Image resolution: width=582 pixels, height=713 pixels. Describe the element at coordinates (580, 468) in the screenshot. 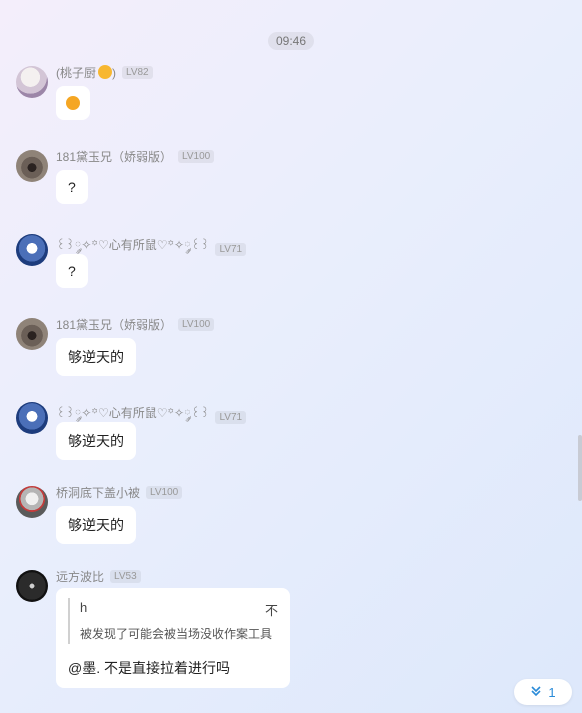

I see `scrollbar-thumb` at that location.